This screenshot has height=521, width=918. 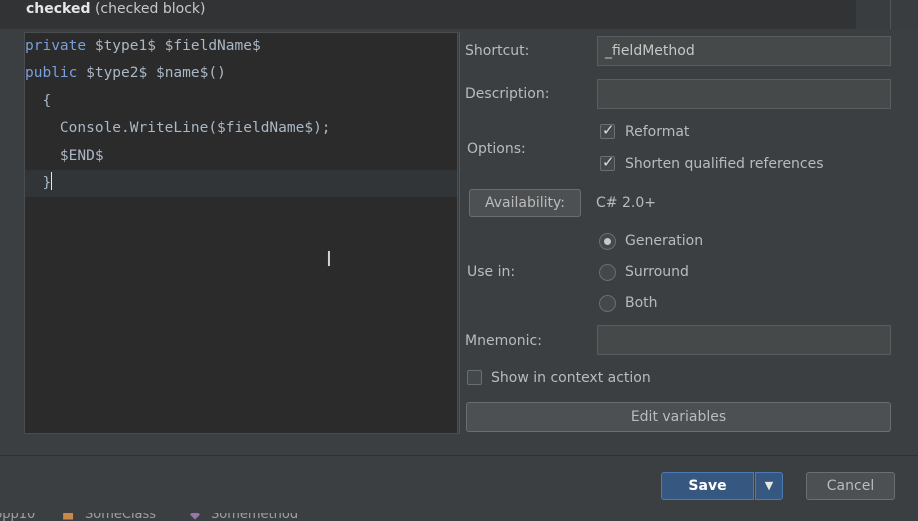 I want to click on mnemonic-label: Mnemonic:, so click(x=503, y=341).